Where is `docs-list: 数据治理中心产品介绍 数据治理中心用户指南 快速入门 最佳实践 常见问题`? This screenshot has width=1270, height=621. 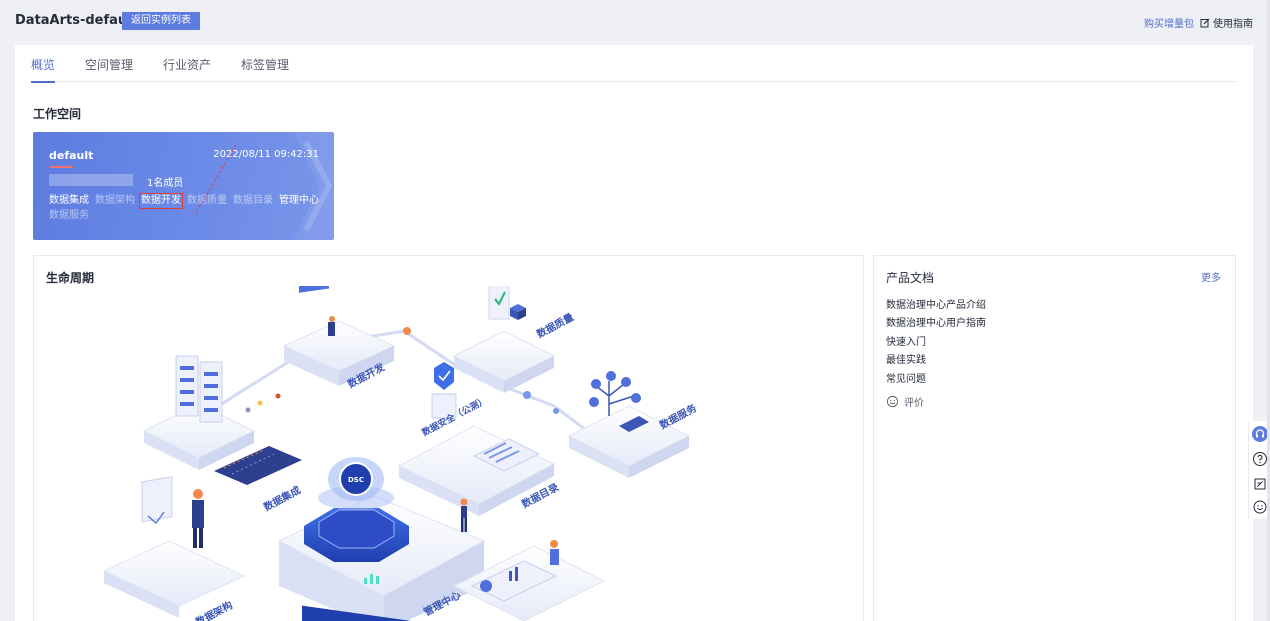
docs-list: 数据治理中心产品介绍 数据治理中心用户指南 快速入门 最佳实践 常见问题 is located at coordinates (936, 343).